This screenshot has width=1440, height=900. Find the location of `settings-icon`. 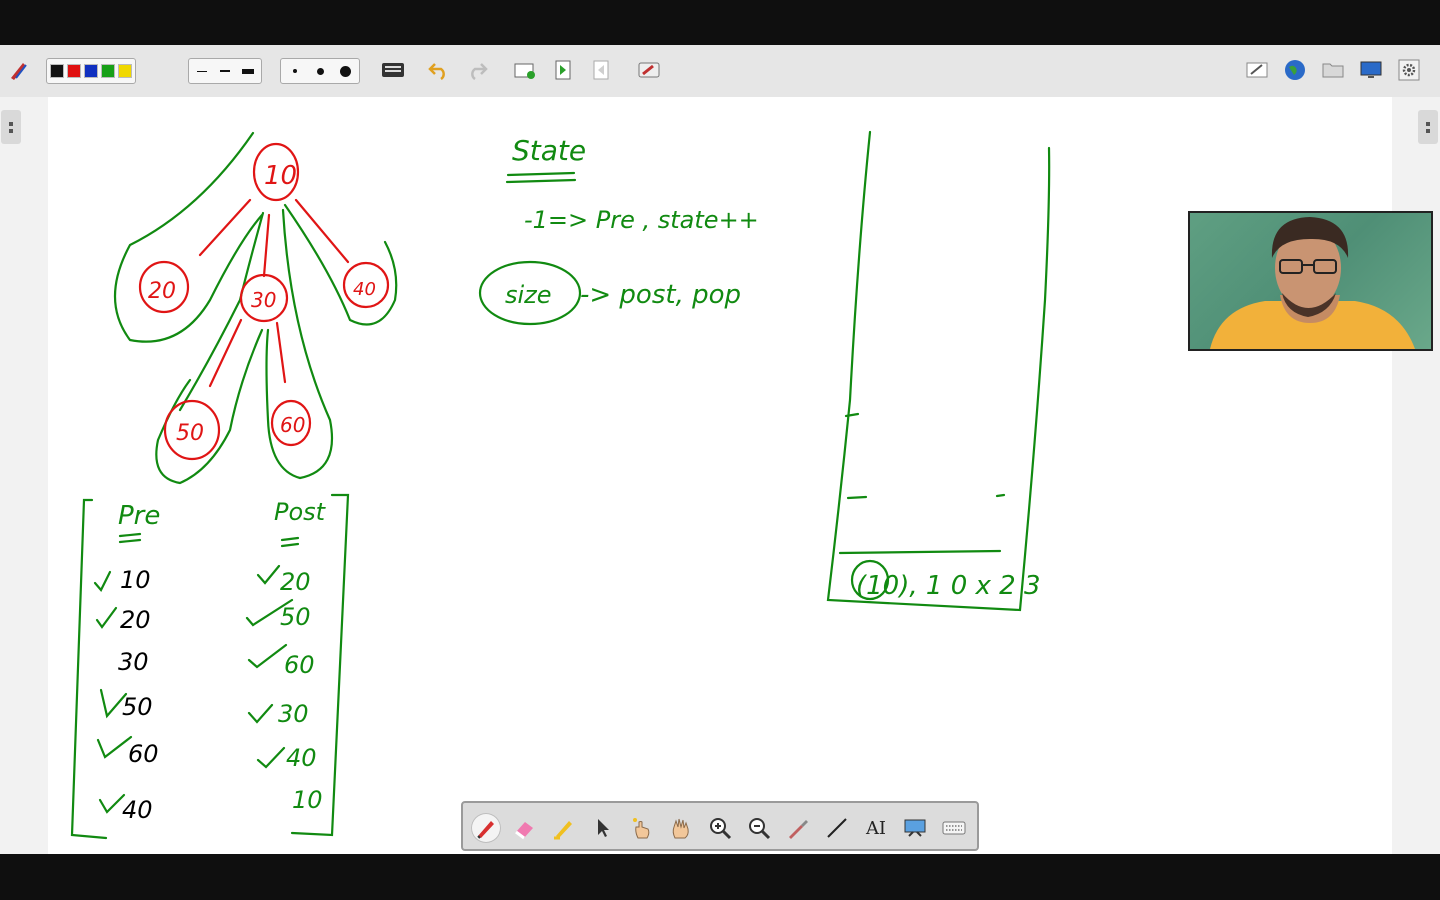

settings-icon is located at coordinates (1409, 70).